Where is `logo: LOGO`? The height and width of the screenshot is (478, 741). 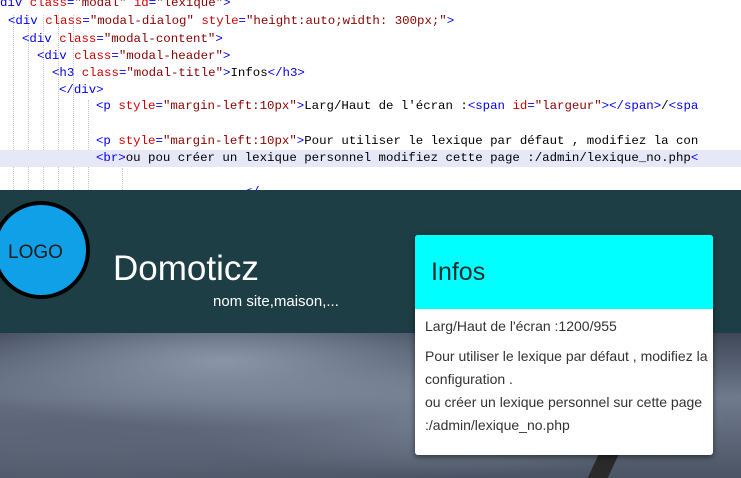
logo: LOGO is located at coordinates (45, 250).